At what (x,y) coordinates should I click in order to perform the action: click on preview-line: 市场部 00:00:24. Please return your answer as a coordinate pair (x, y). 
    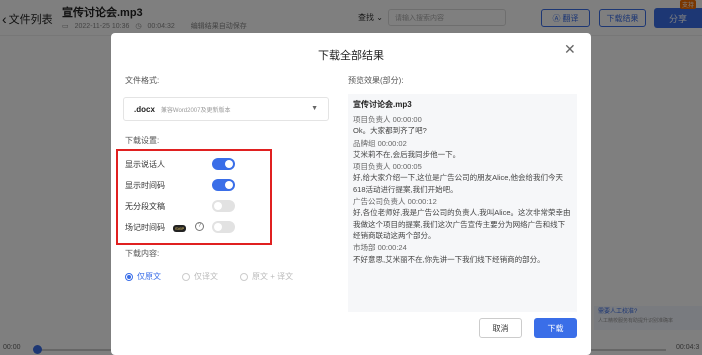
    Looking at the image, I should click on (380, 248).